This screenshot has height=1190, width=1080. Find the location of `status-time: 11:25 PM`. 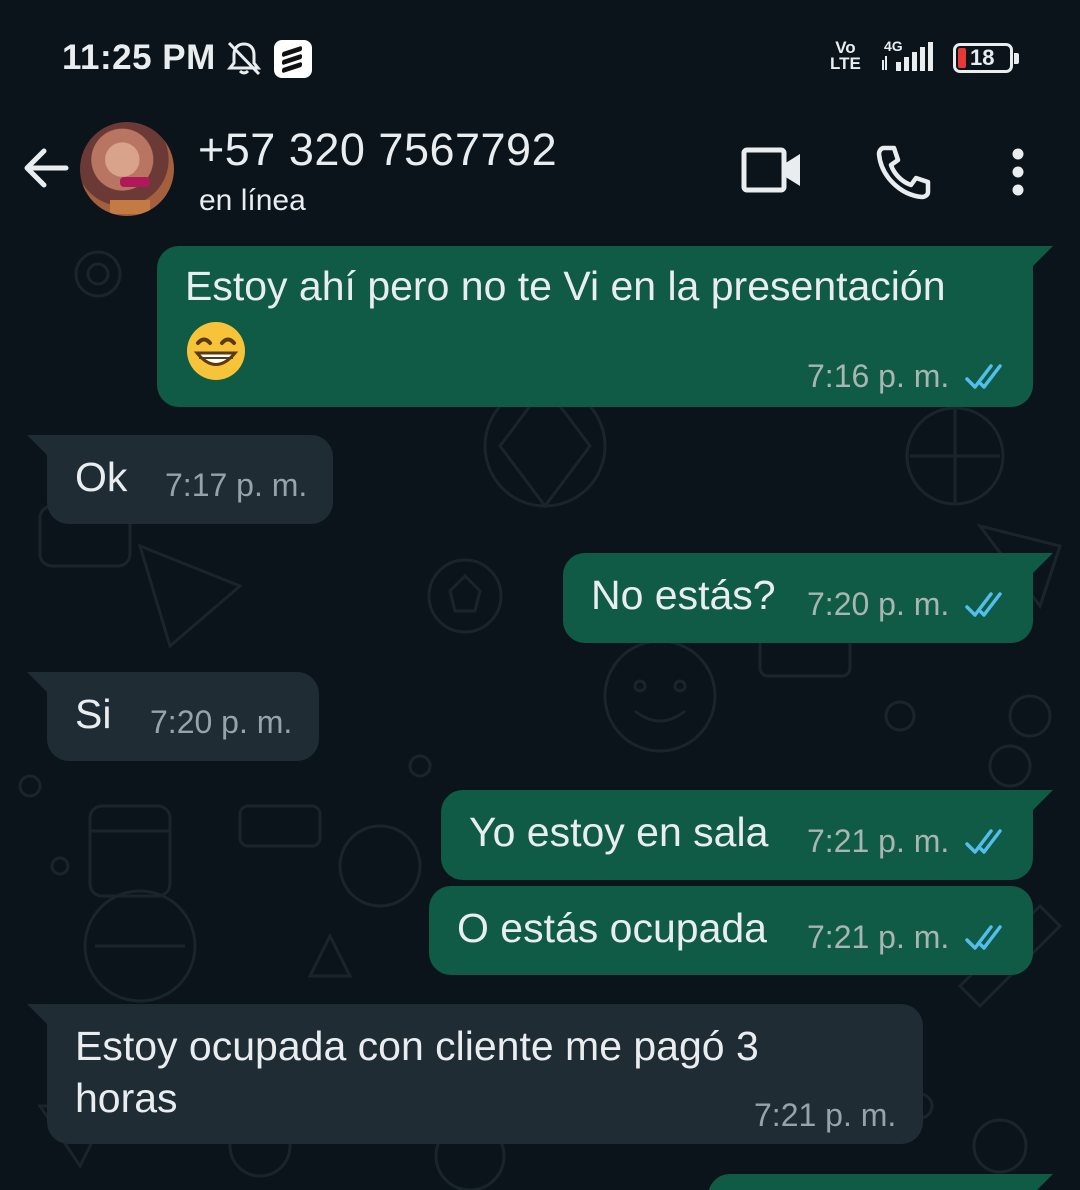

status-time: 11:25 PM is located at coordinates (139, 57).